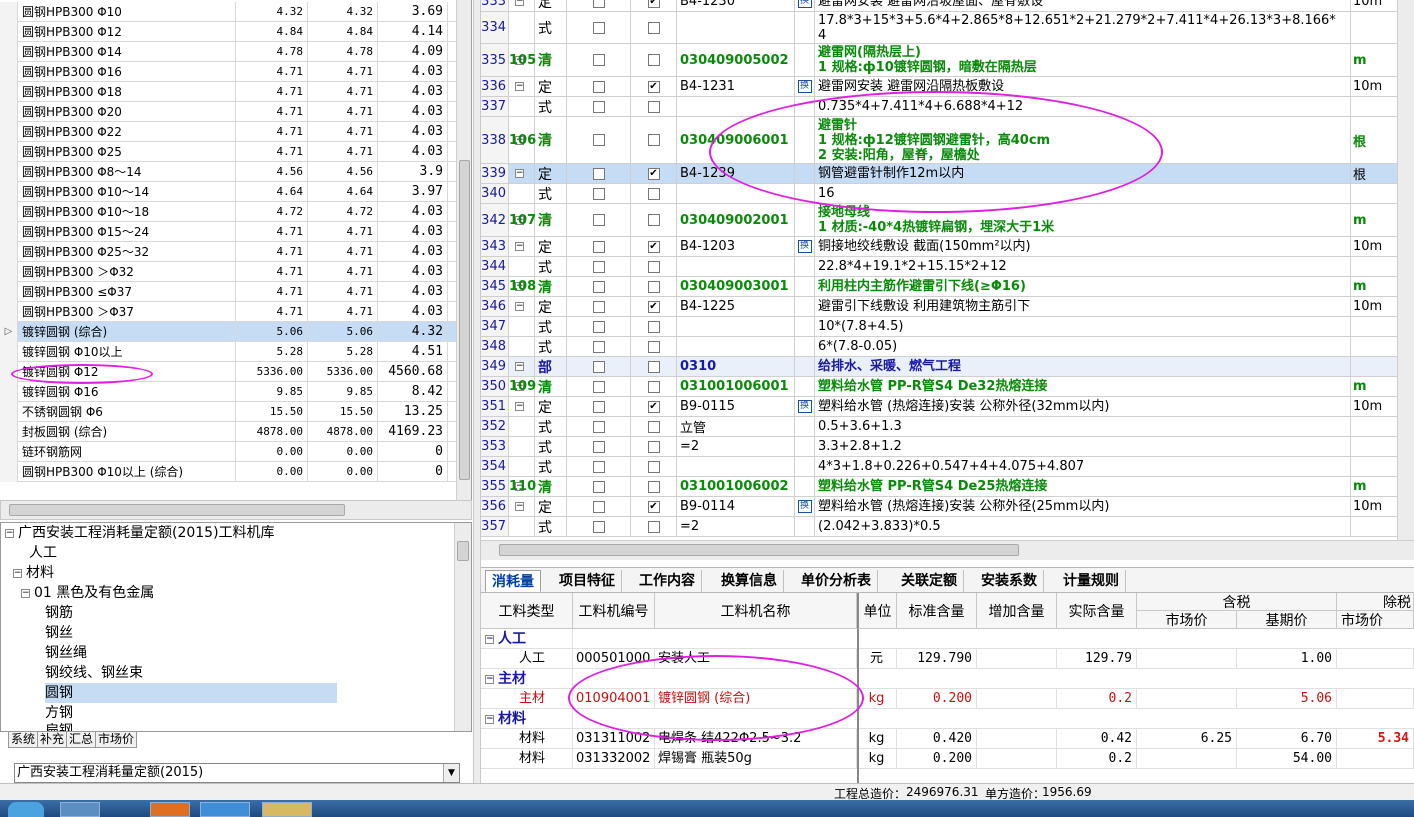 The image size is (1414, 817). Describe the element at coordinates (462, 627) in the screenshot. I see `tree-vscroll` at that location.